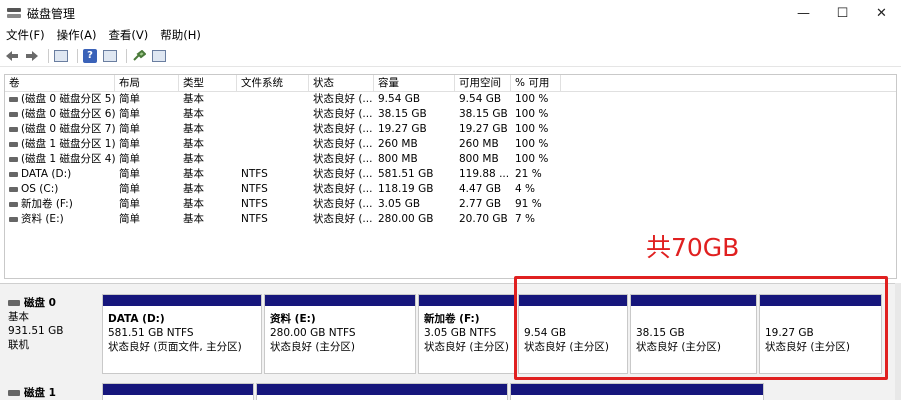 This screenshot has height=400, width=901. I want to click on partition-name: 资料 (E:), so click(293, 319).